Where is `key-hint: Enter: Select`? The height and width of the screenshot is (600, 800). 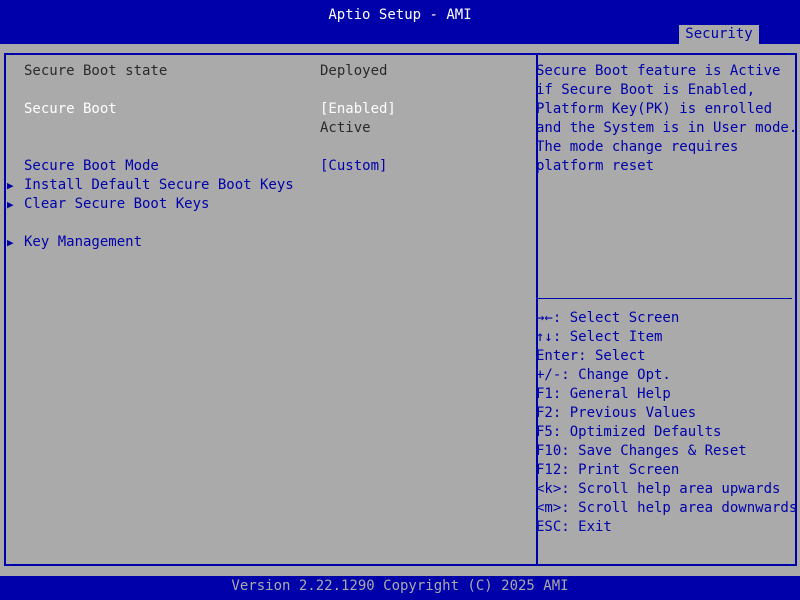 key-hint: Enter: Select is located at coordinates (591, 356).